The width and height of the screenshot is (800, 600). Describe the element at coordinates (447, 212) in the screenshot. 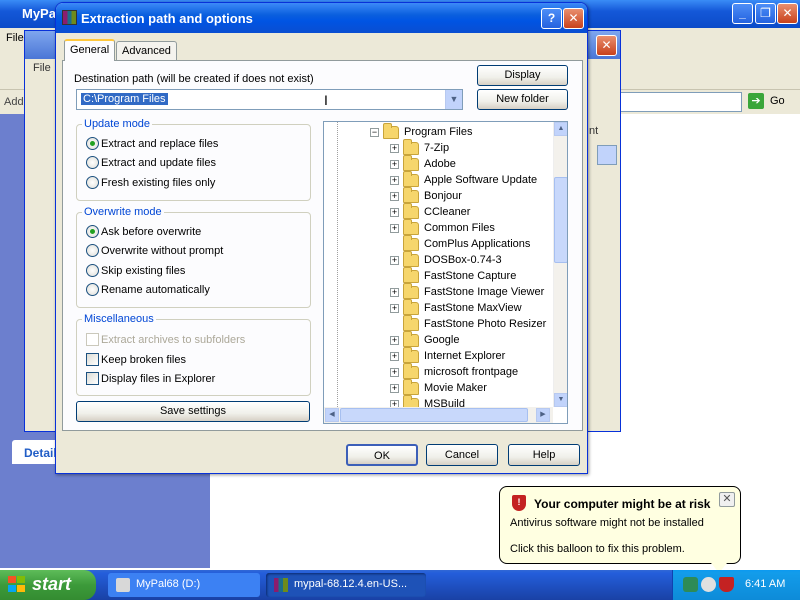

I see `tree-item-label: CCleaner` at that location.